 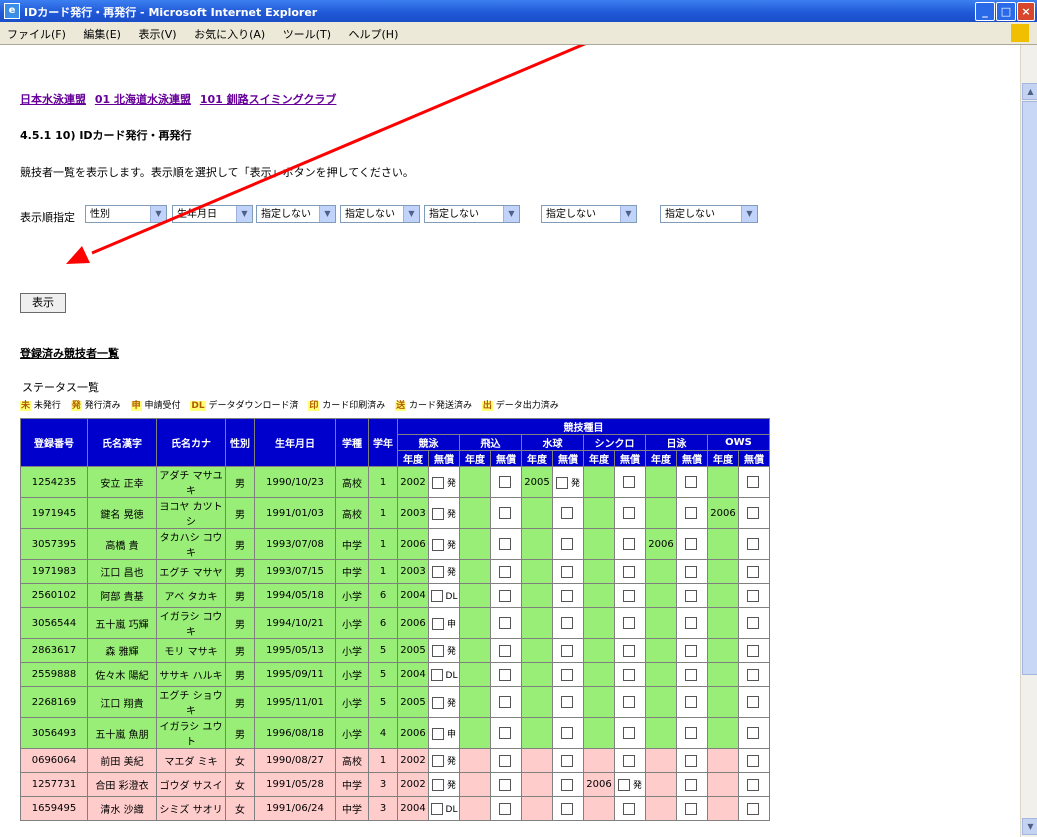 I want to click on sort-select-7: 指定しない ▼, so click(x=709, y=214).